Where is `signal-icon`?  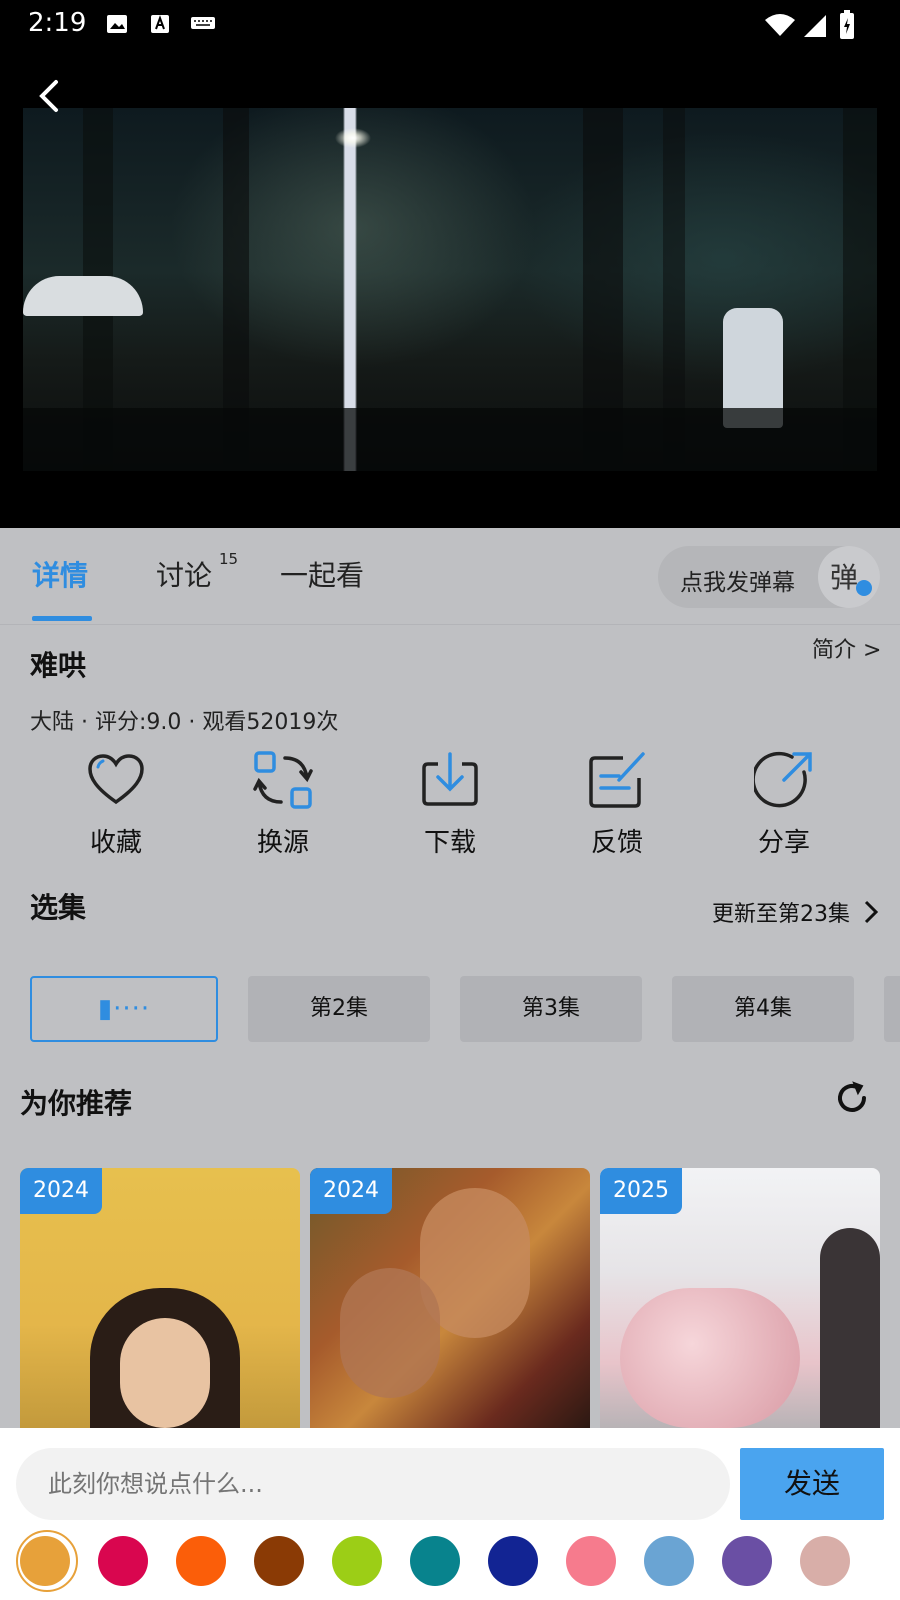
signal-icon is located at coordinates (815, 26).